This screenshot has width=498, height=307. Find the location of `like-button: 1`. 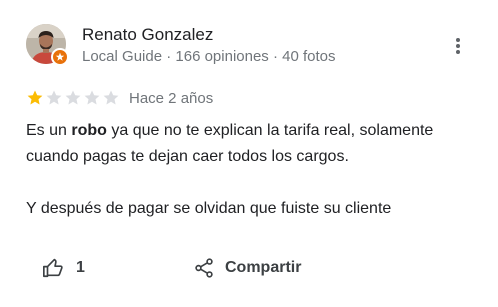

like-button: 1 is located at coordinates (63, 268).